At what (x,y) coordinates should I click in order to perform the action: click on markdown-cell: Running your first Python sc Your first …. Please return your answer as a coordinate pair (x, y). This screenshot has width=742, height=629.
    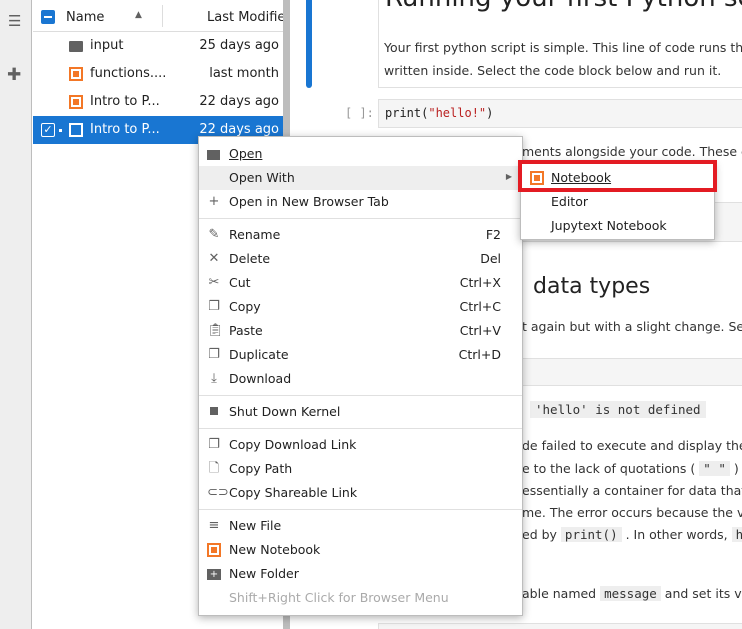
    Looking at the image, I should click on (560, 44).